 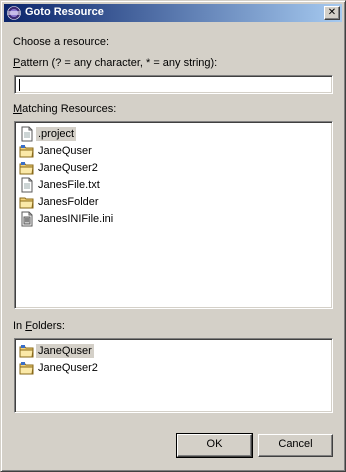 I want to click on in-folders-label: In Folders:, so click(x=39, y=326).